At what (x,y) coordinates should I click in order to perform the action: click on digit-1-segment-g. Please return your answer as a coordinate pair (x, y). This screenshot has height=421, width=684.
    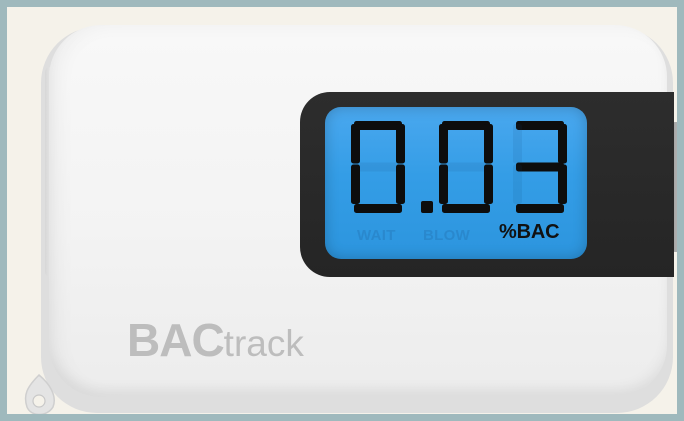
    Looking at the image, I should click on (466, 167).